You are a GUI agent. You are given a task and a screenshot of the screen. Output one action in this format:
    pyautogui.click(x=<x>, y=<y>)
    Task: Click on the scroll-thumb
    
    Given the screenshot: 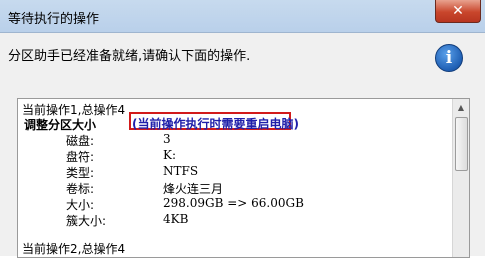 What is the action you would take?
    pyautogui.click(x=461, y=144)
    